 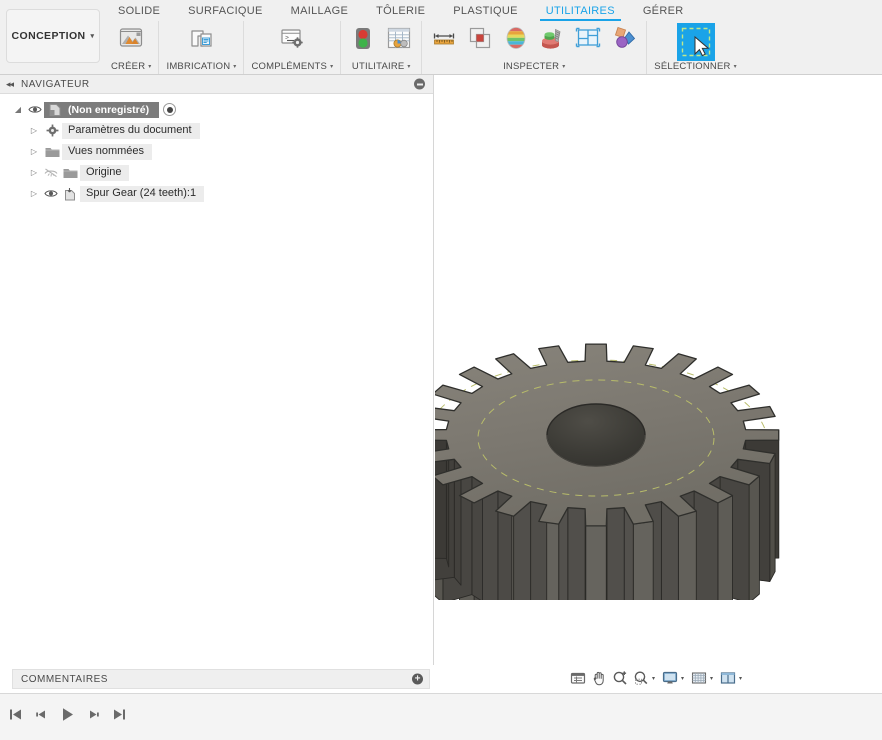 What do you see at coordinates (363, 38) in the screenshot?
I see `traffic-light-icon` at bounding box center [363, 38].